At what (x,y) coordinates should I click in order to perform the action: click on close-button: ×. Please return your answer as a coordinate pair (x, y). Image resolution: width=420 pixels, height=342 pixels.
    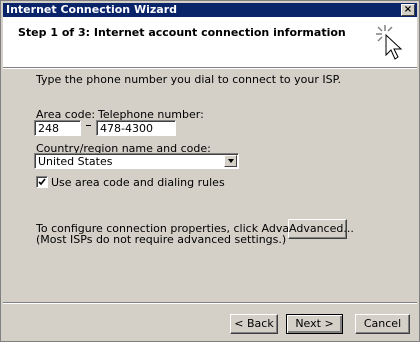
    Looking at the image, I should click on (408, 10).